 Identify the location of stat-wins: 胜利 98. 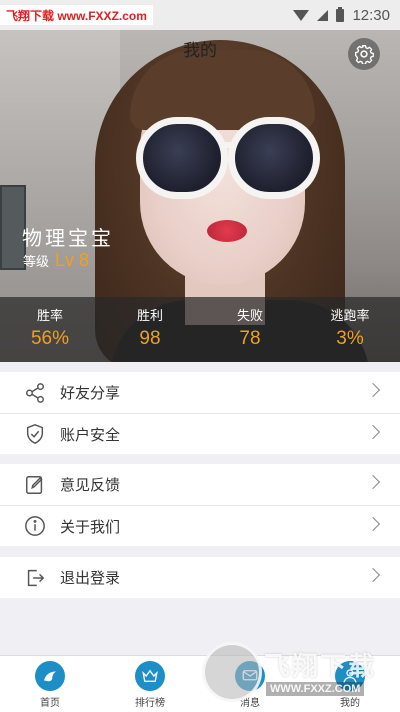
(150, 329).